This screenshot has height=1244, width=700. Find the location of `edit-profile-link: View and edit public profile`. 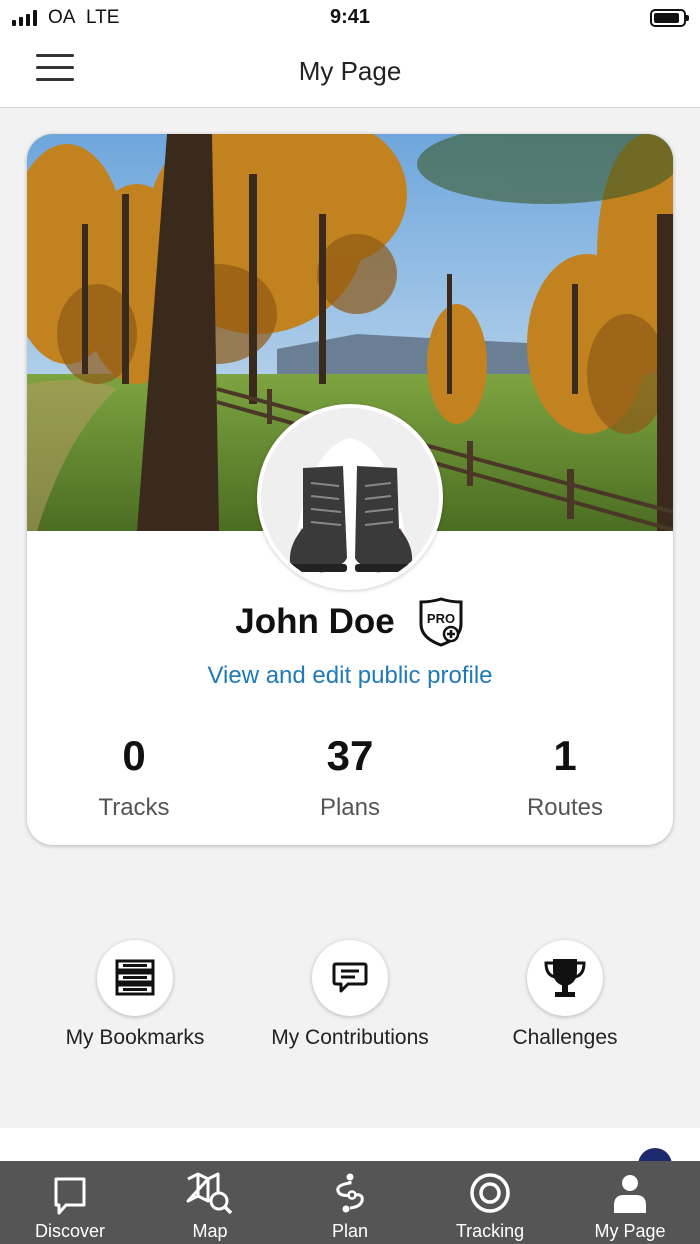

edit-profile-link: View and edit public profile is located at coordinates (350, 676).